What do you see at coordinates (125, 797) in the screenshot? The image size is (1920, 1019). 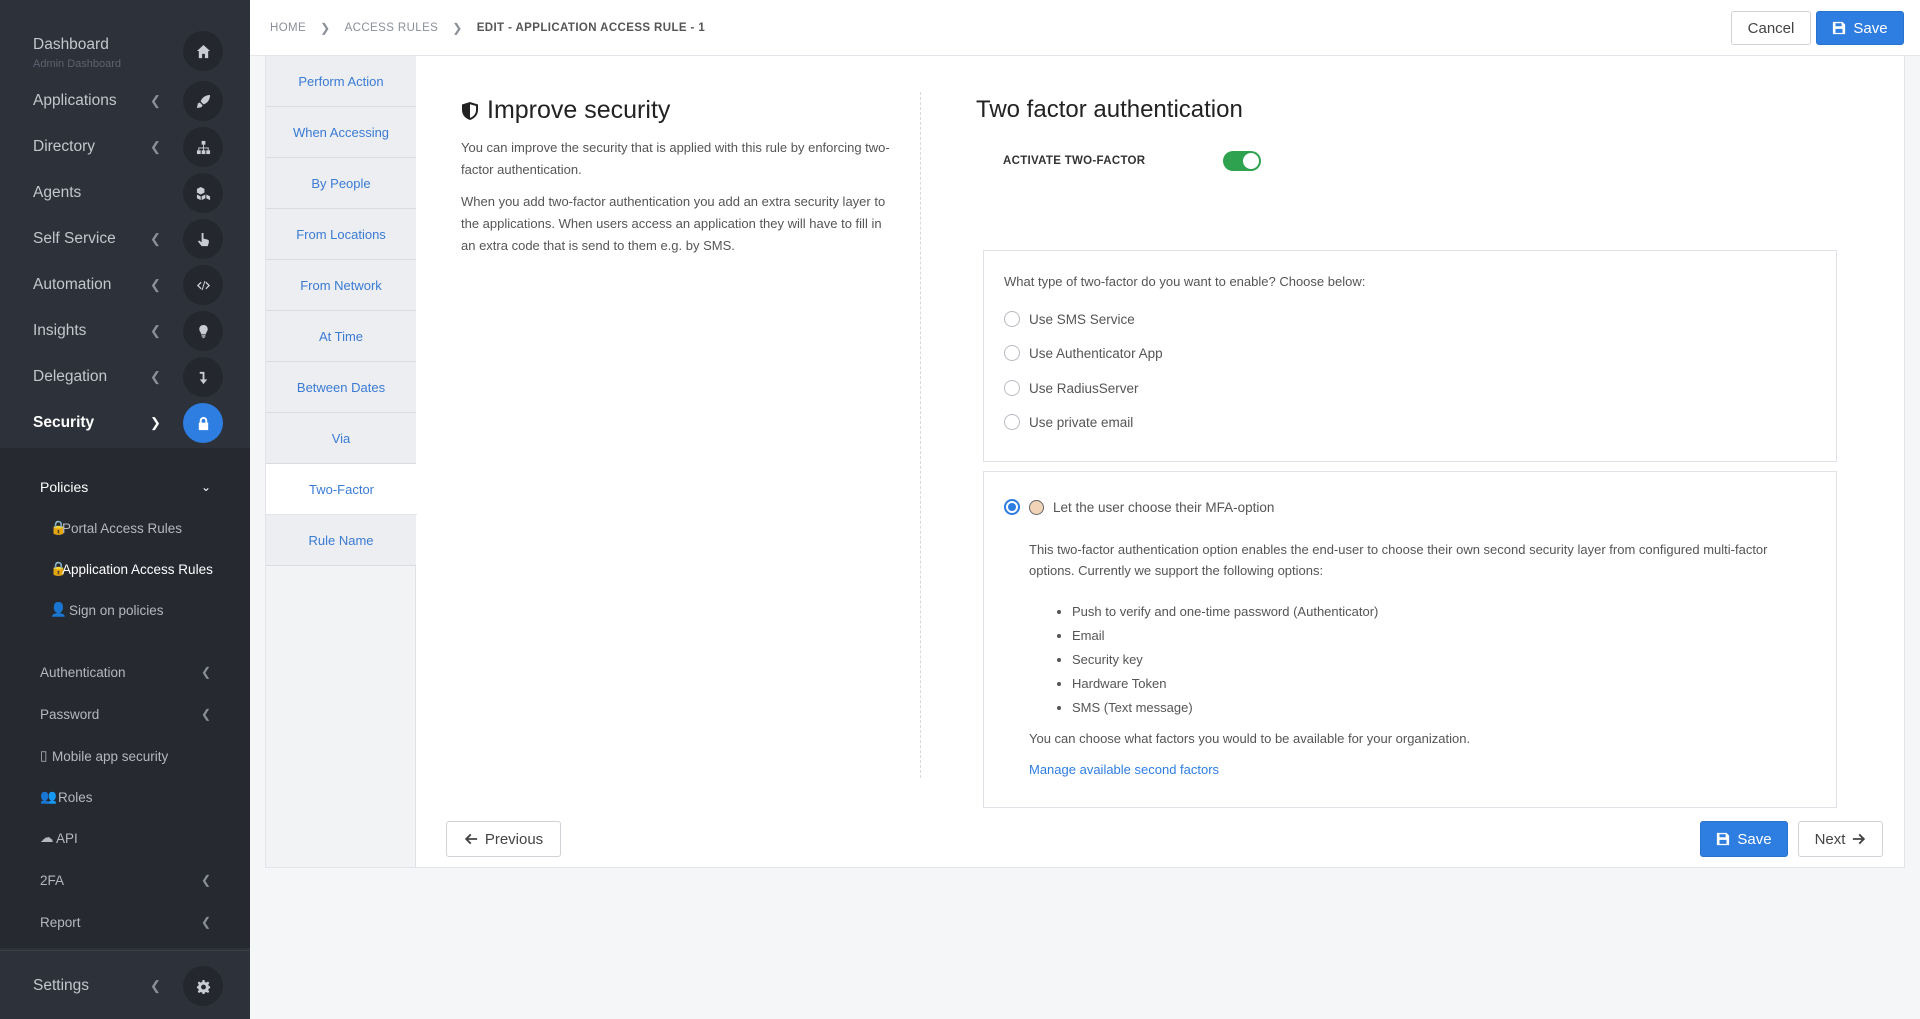 I see `submenu-roles: 👥 Roles` at bounding box center [125, 797].